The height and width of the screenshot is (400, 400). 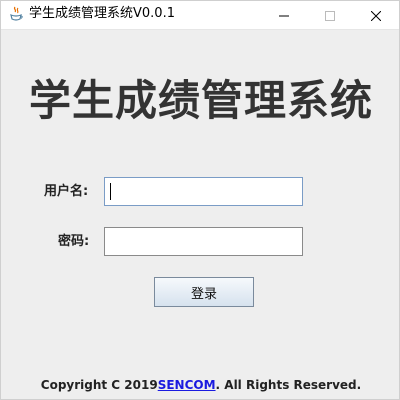 What do you see at coordinates (66, 191) in the screenshot?
I see `username-label: 用户名:` at bounding box center [66, 191].